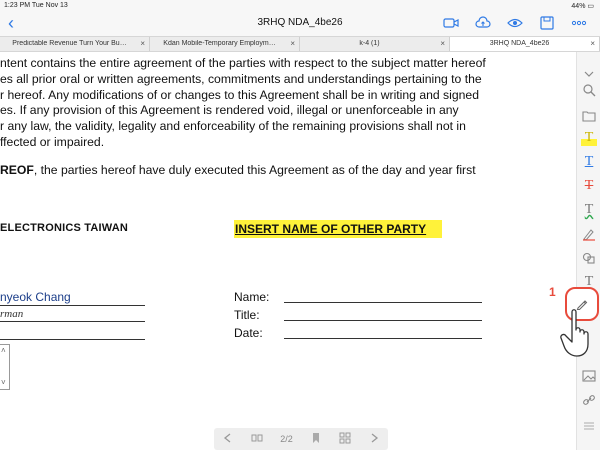  What do you see at coordinates (358, 297) in the screenshot?
I see `name-field: Name:` at bounding box center [358, 297].